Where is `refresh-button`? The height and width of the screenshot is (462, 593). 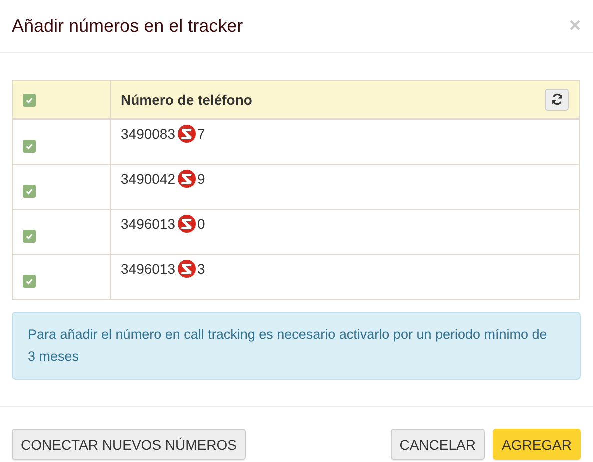
refresh-button is located at coordinates (557, 99).